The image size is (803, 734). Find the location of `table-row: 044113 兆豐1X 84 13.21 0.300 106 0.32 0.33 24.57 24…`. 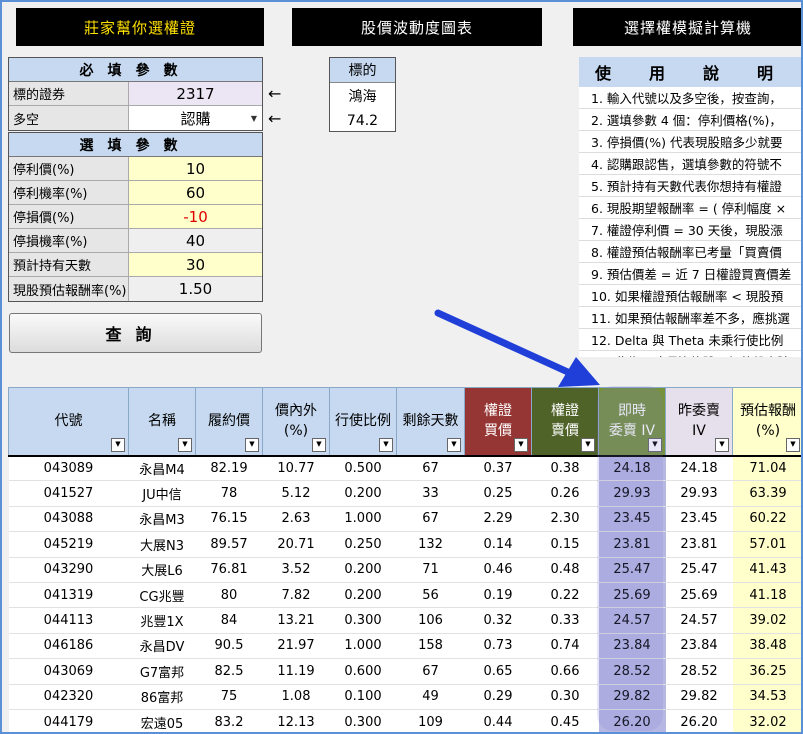

table-row: 044113 兆豐1X 84 13.21 0.300 106 0.32 0.33 24.57 24… is located at coordinates (405, 620).